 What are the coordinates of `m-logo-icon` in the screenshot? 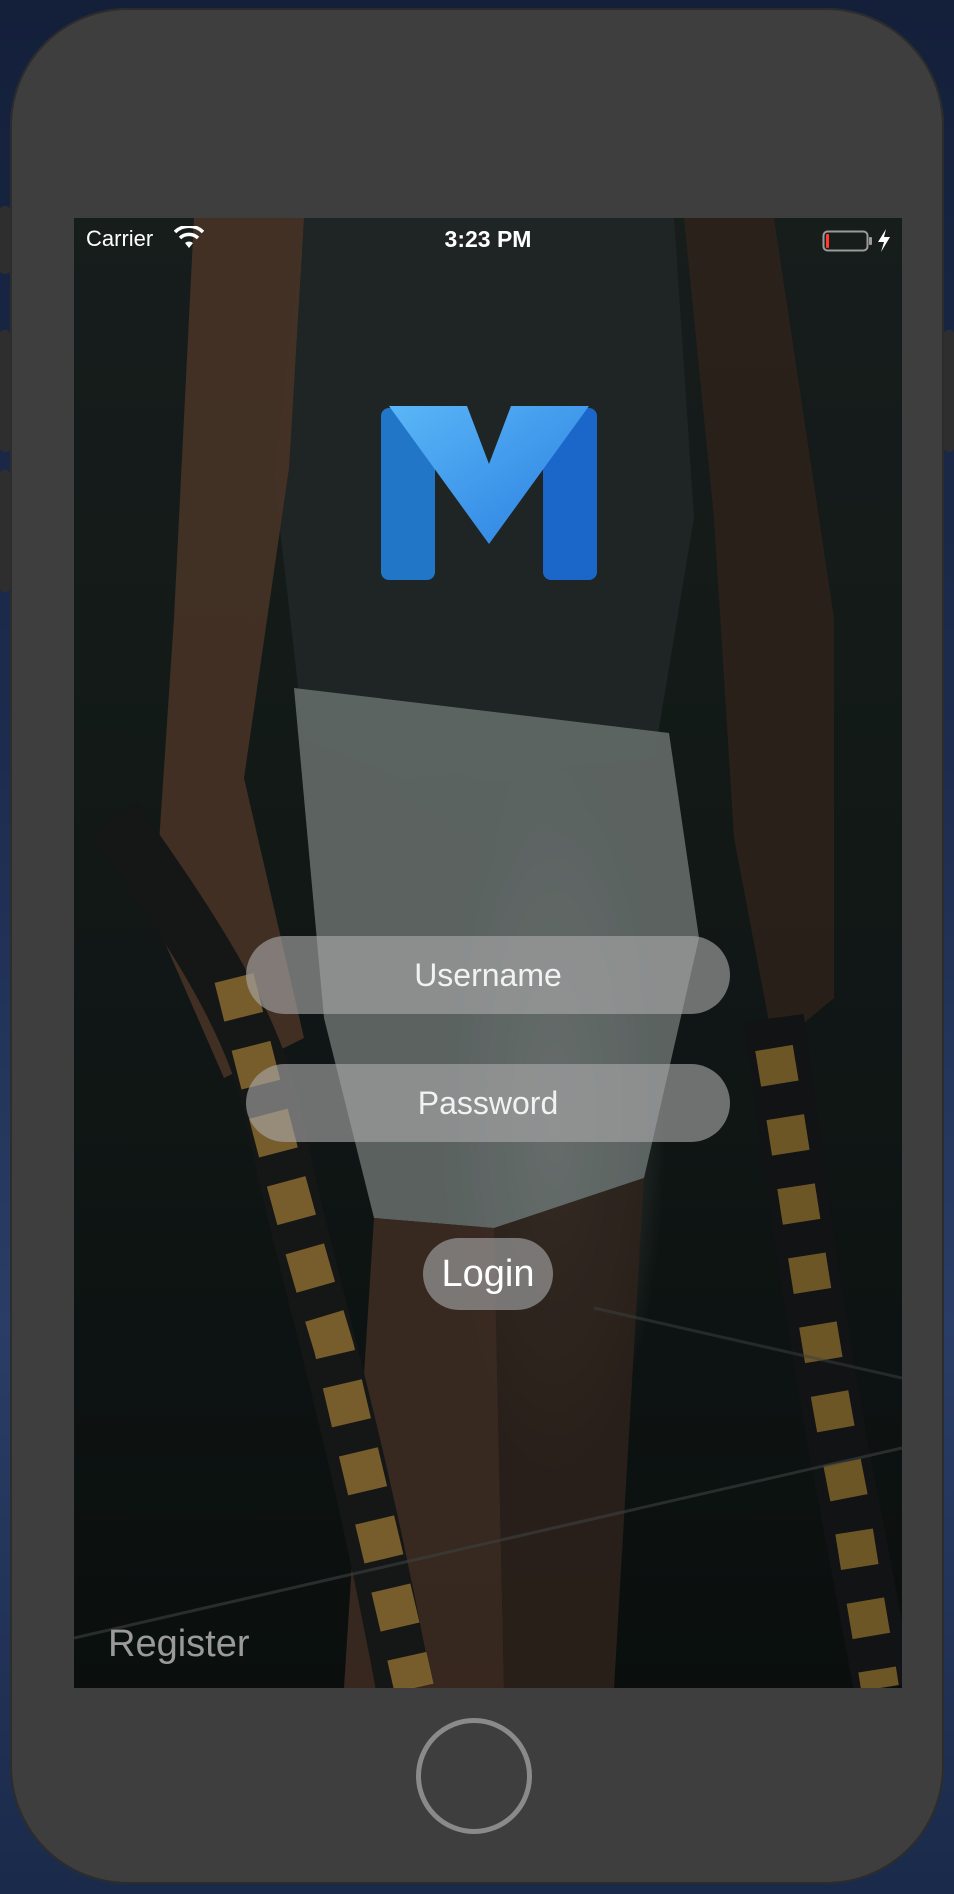 It's located at (489, 493).